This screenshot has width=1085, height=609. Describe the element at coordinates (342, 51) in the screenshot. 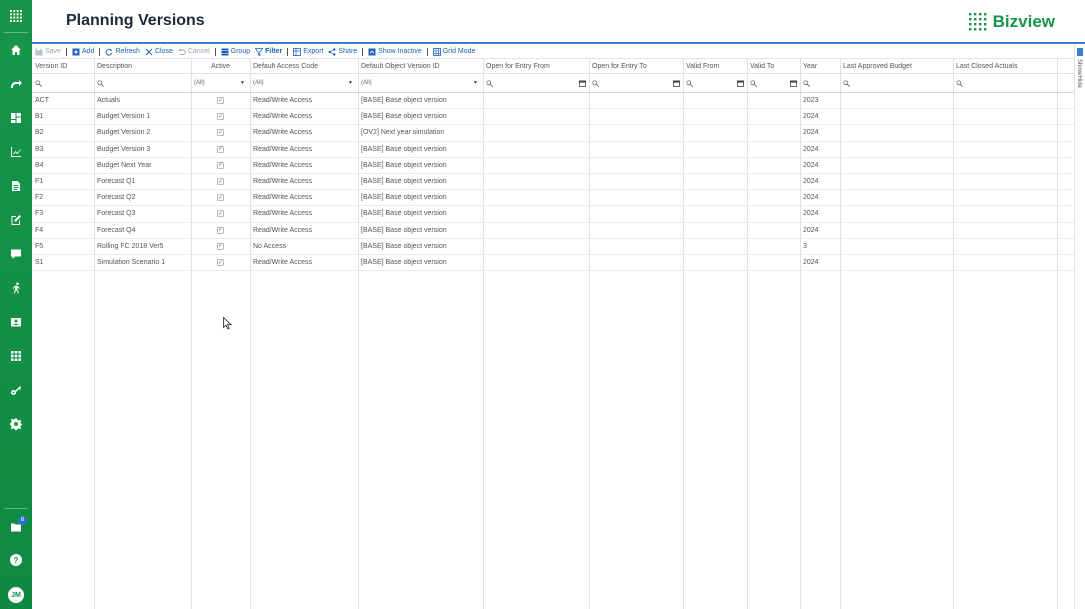

I see `share-button: Share` at that location.